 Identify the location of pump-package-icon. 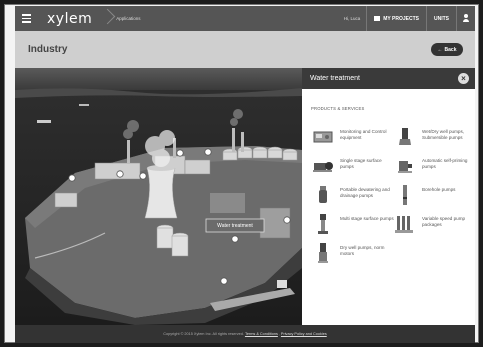
(405, 224).